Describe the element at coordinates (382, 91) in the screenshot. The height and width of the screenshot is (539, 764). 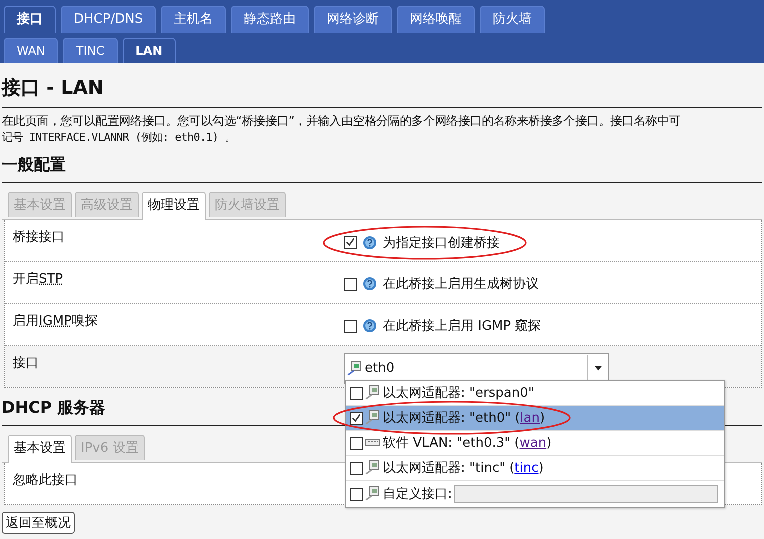
I see `page-title: 接口 - LAN` at that location.